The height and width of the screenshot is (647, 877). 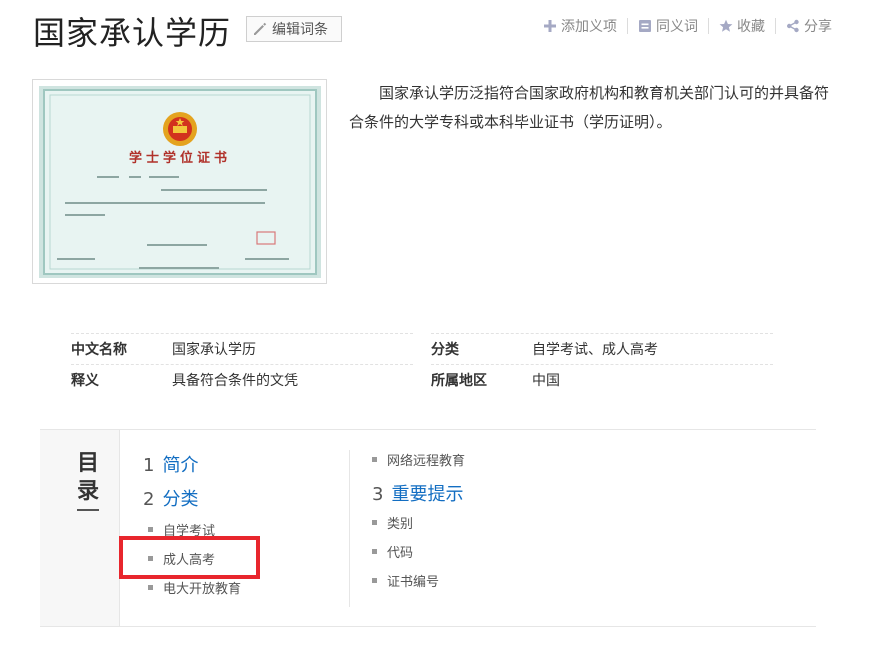 What do you see at coordinates (179, 181) in the screenshot?
I see `certificate-image: 学士学位证书` at bounding box center [179, 181].